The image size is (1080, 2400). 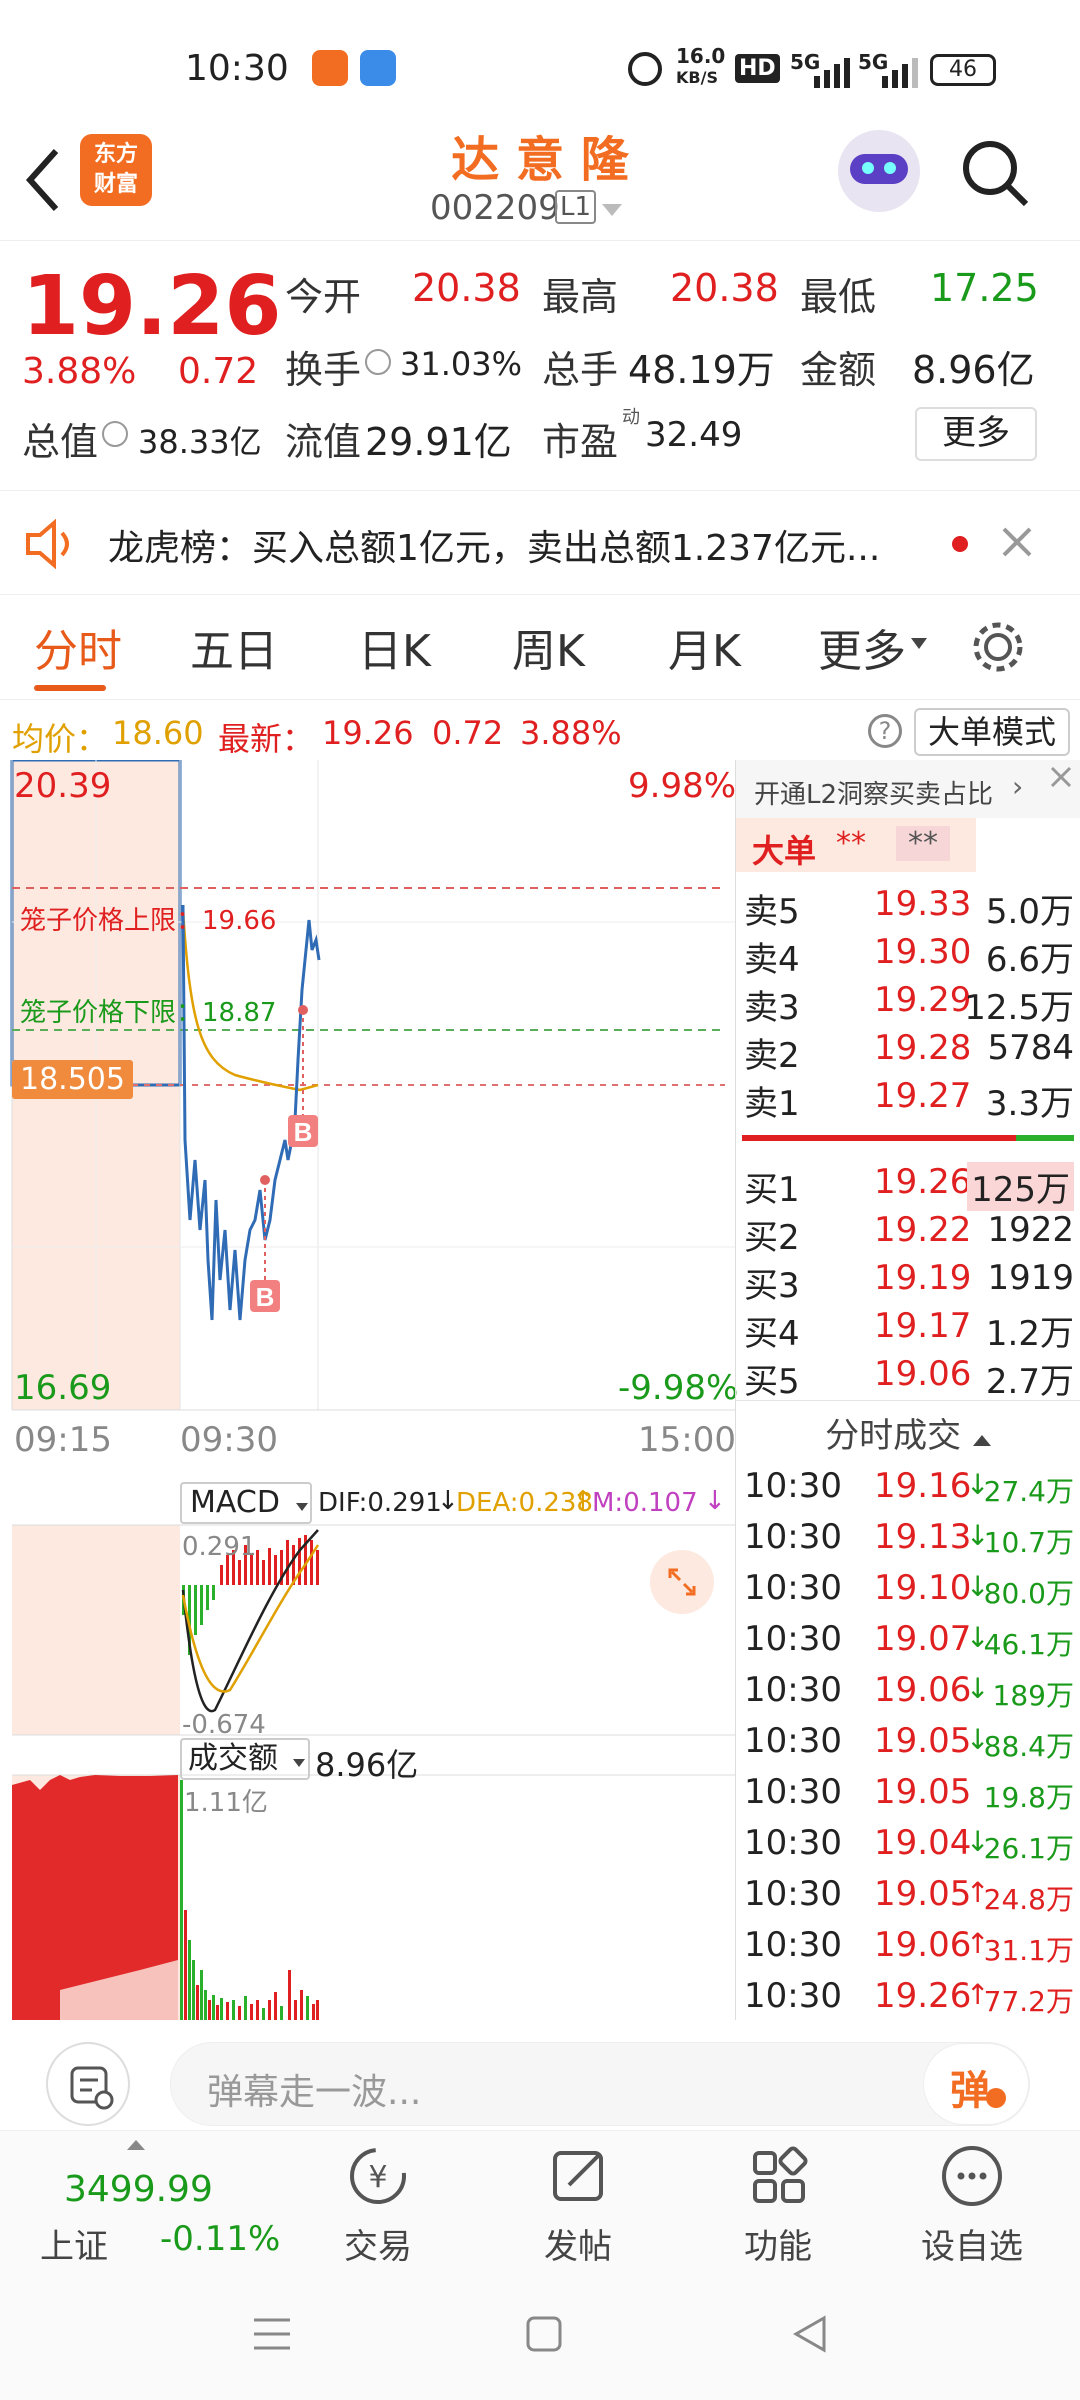 What do you see at coordinates (909, 1098) in the screenshot?
I see `ask-row-1: 卖1 19.27 3.3万` at bounding box center [909, 1098].